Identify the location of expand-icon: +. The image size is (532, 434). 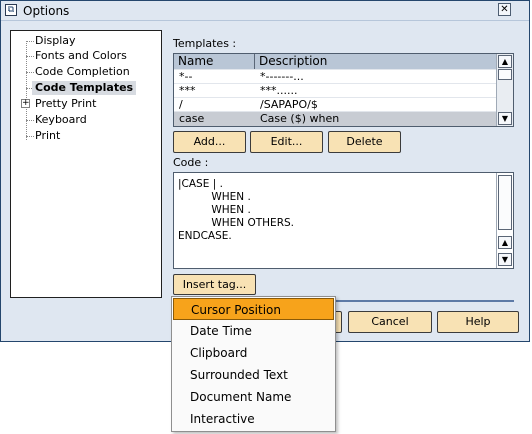
(25, 103).